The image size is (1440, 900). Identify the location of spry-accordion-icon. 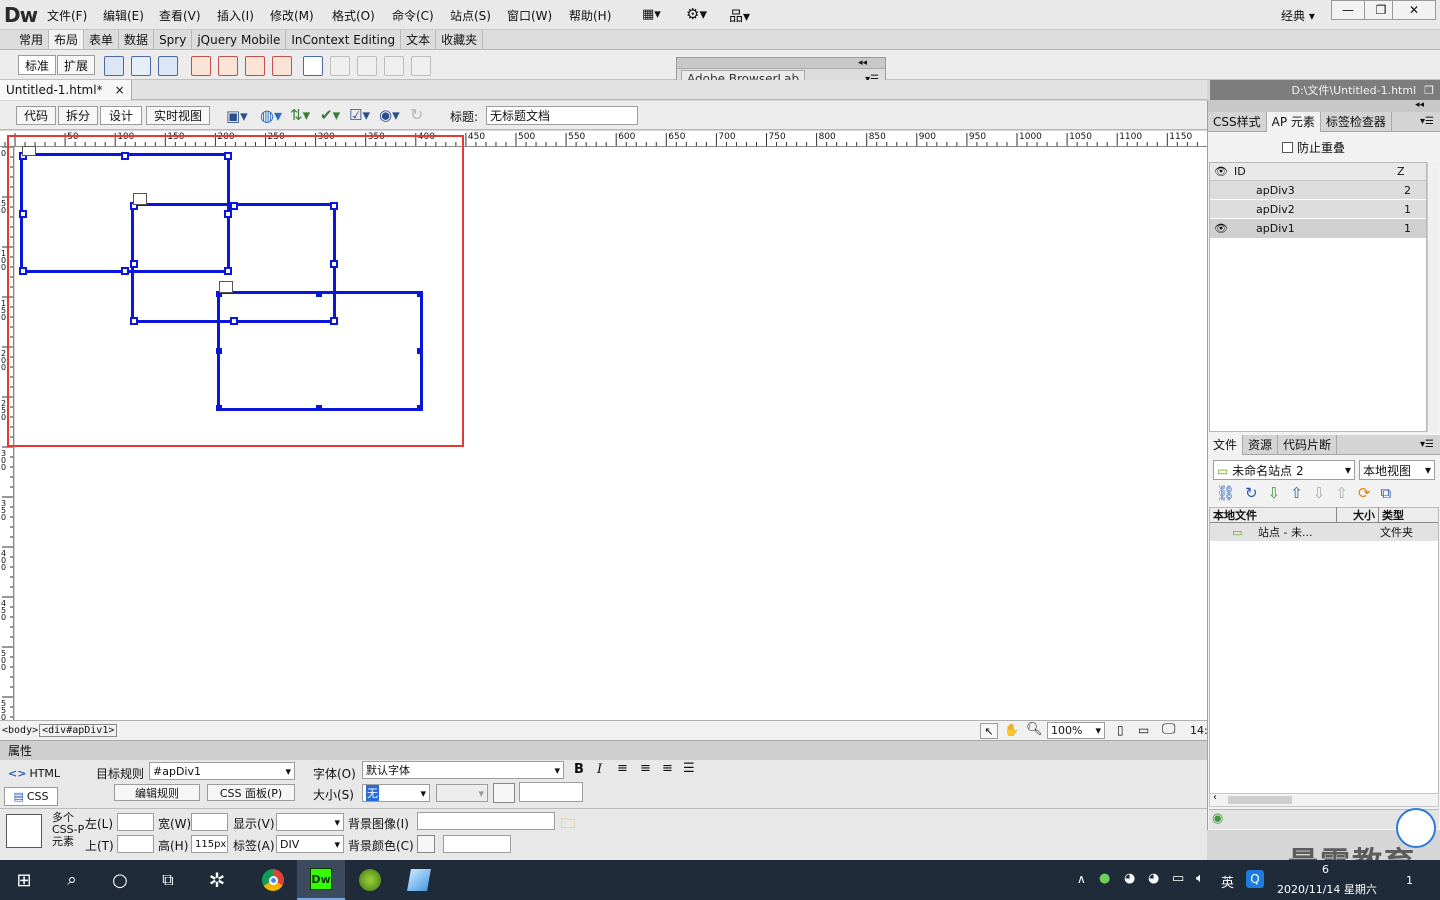
(255, 66).